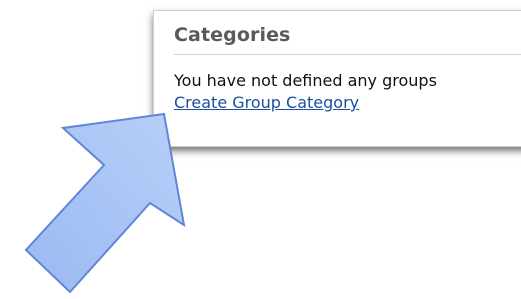 The width and height of the screenshot is (521, 299). I want to click on empty-groups-message: You have not defined any groups, so click(305, 80).